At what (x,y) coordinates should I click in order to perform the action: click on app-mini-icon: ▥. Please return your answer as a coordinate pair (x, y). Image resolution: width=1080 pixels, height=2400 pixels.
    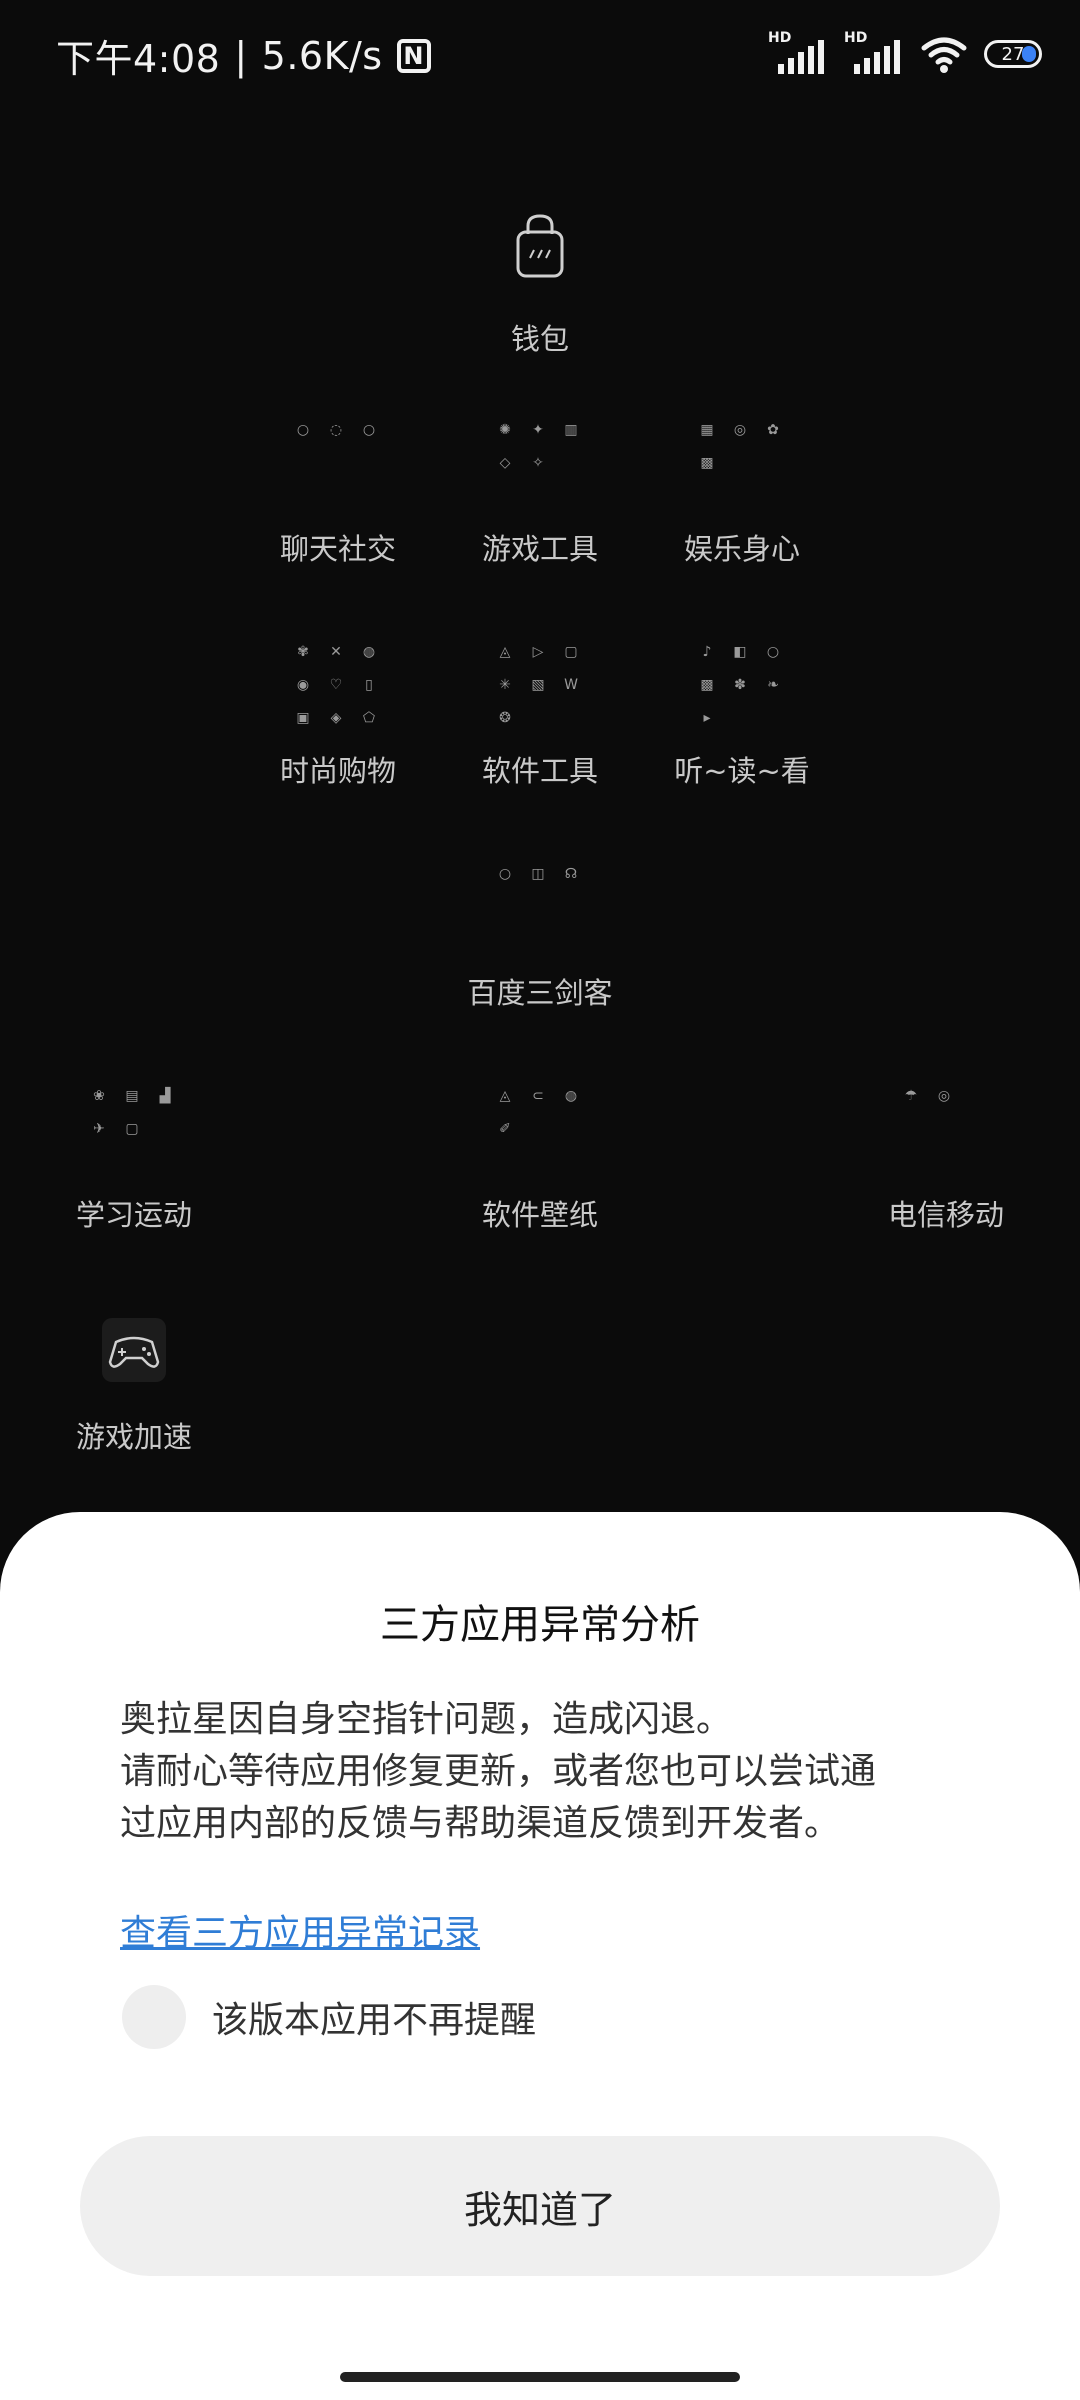
    Looking at the image, I should click on (571, 430).